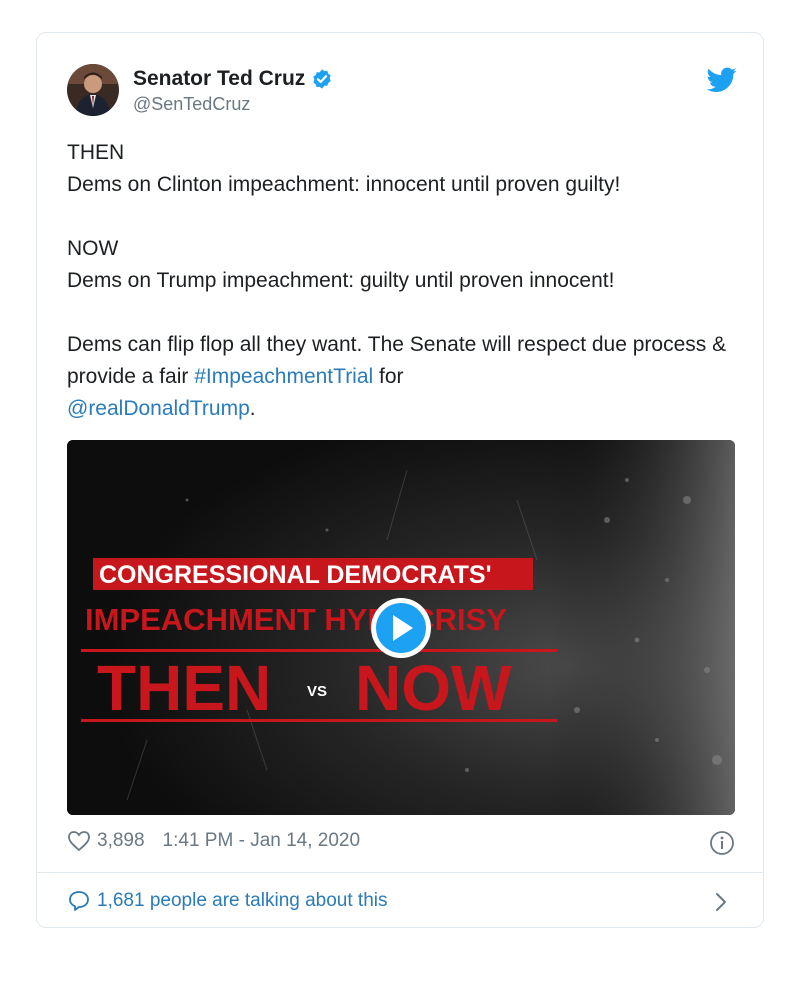  I want to click on tweet-line-now: NOW, so click(93, 248).